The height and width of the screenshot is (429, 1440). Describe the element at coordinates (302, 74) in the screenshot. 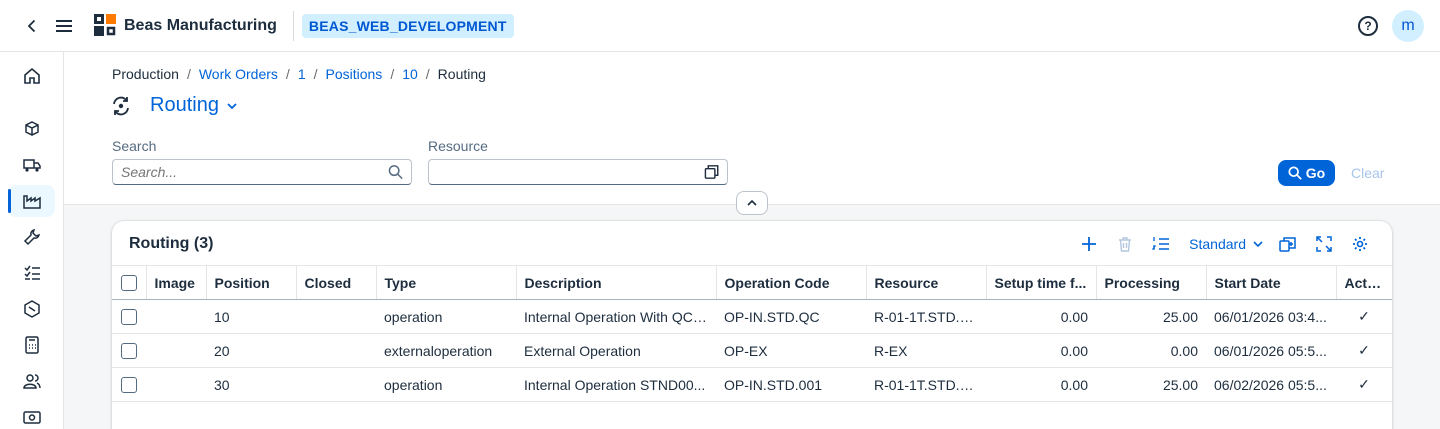

I see `breadcrumb-work-order-1: 1` at that location.